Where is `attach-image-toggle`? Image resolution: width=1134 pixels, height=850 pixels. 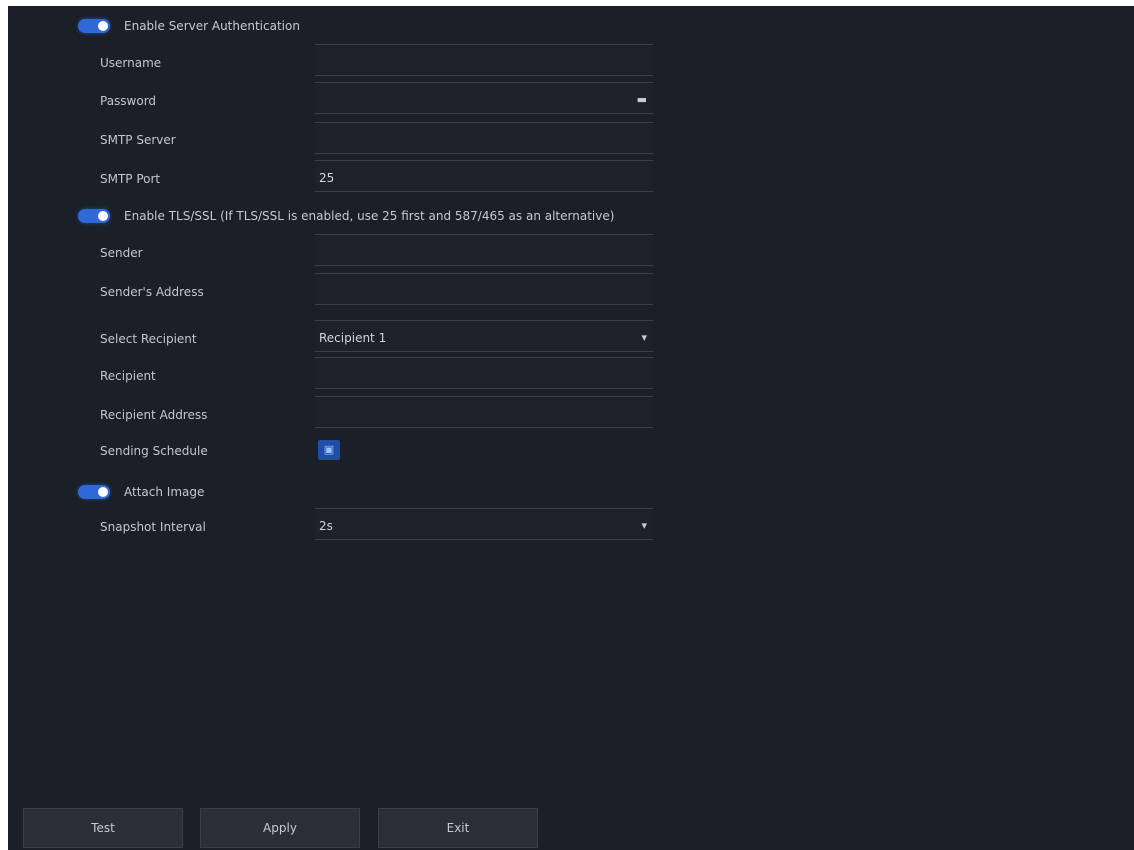
attach-image-toggle is located at coordinates (94, 492).